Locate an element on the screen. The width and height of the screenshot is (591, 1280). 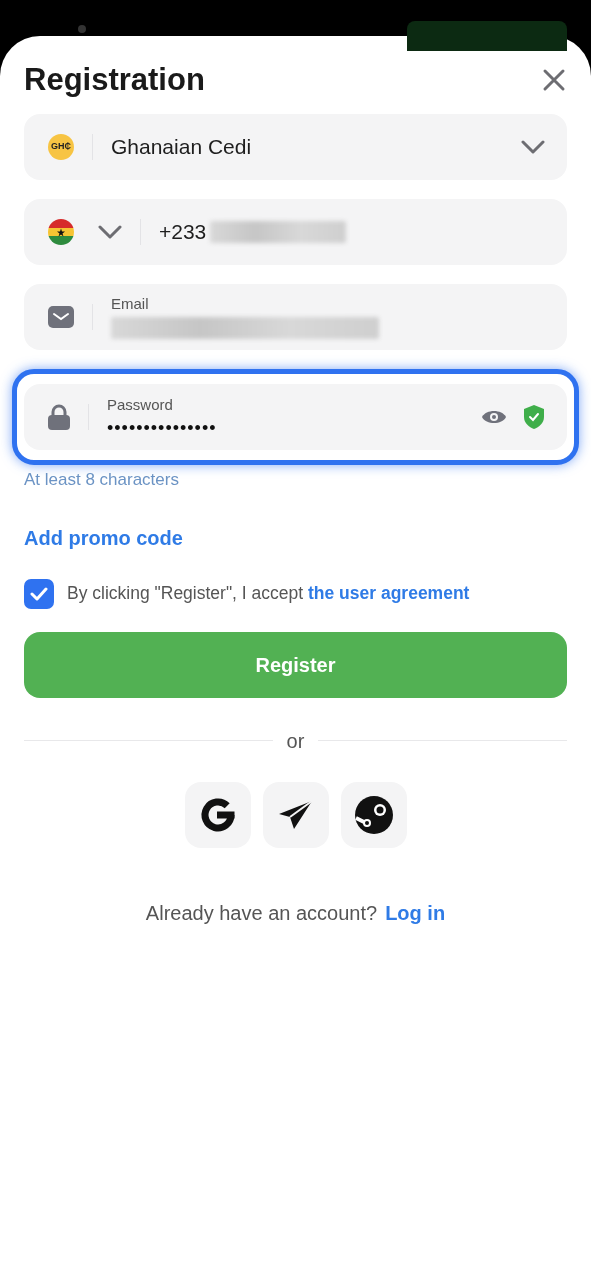
divider-text: or is located at coordinates (295, 741).